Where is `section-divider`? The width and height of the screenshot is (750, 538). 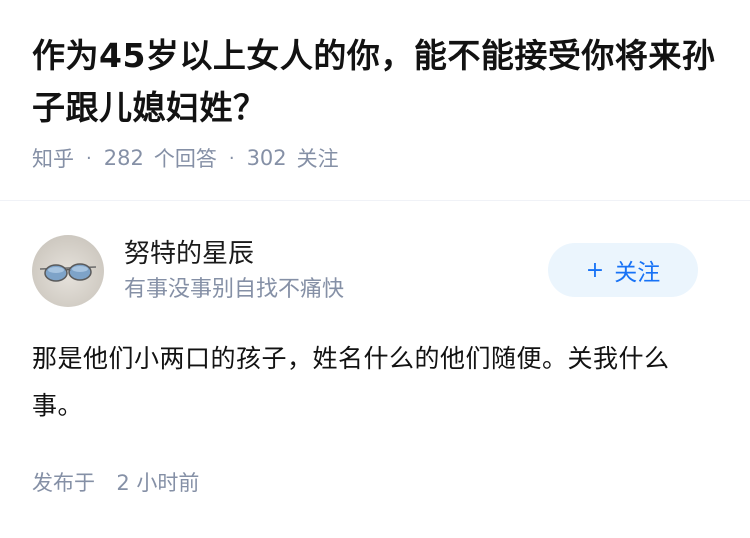 section-divider is located at coordinates (375, 200).